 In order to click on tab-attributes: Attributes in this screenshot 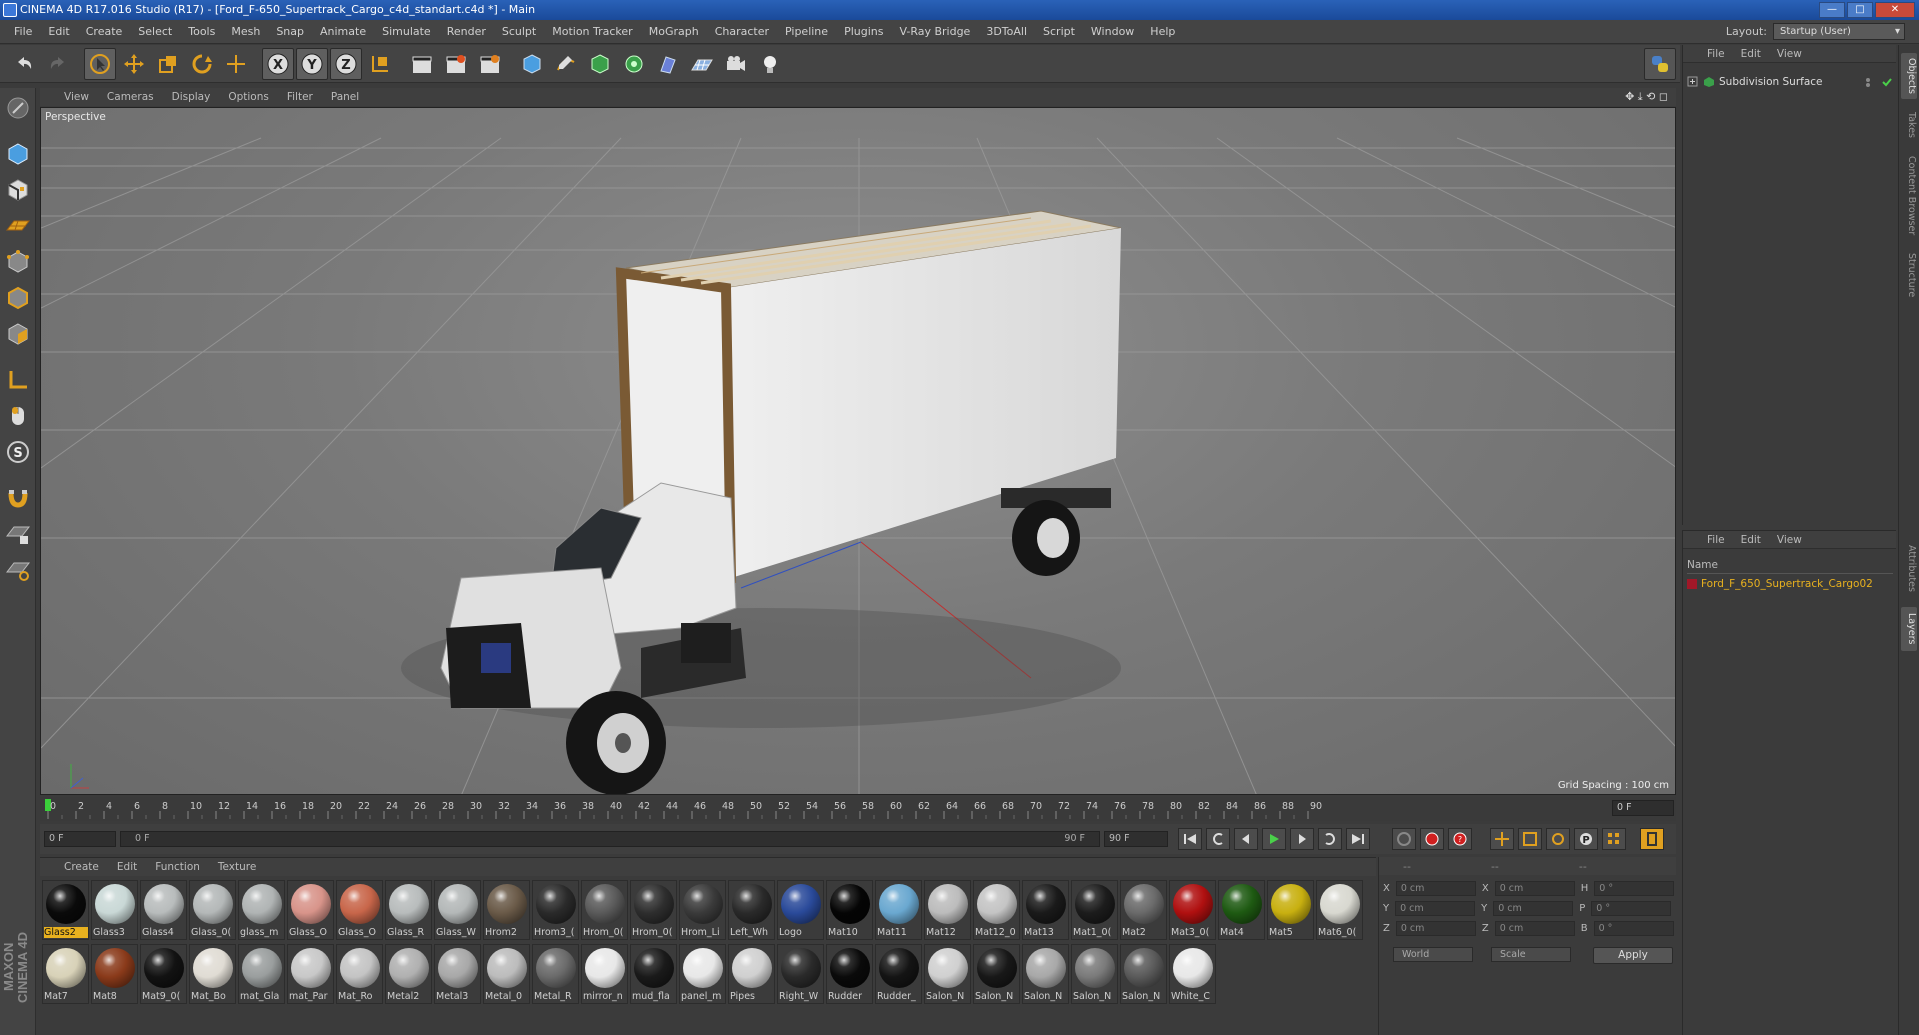, I will do `click(1909, 568)`.